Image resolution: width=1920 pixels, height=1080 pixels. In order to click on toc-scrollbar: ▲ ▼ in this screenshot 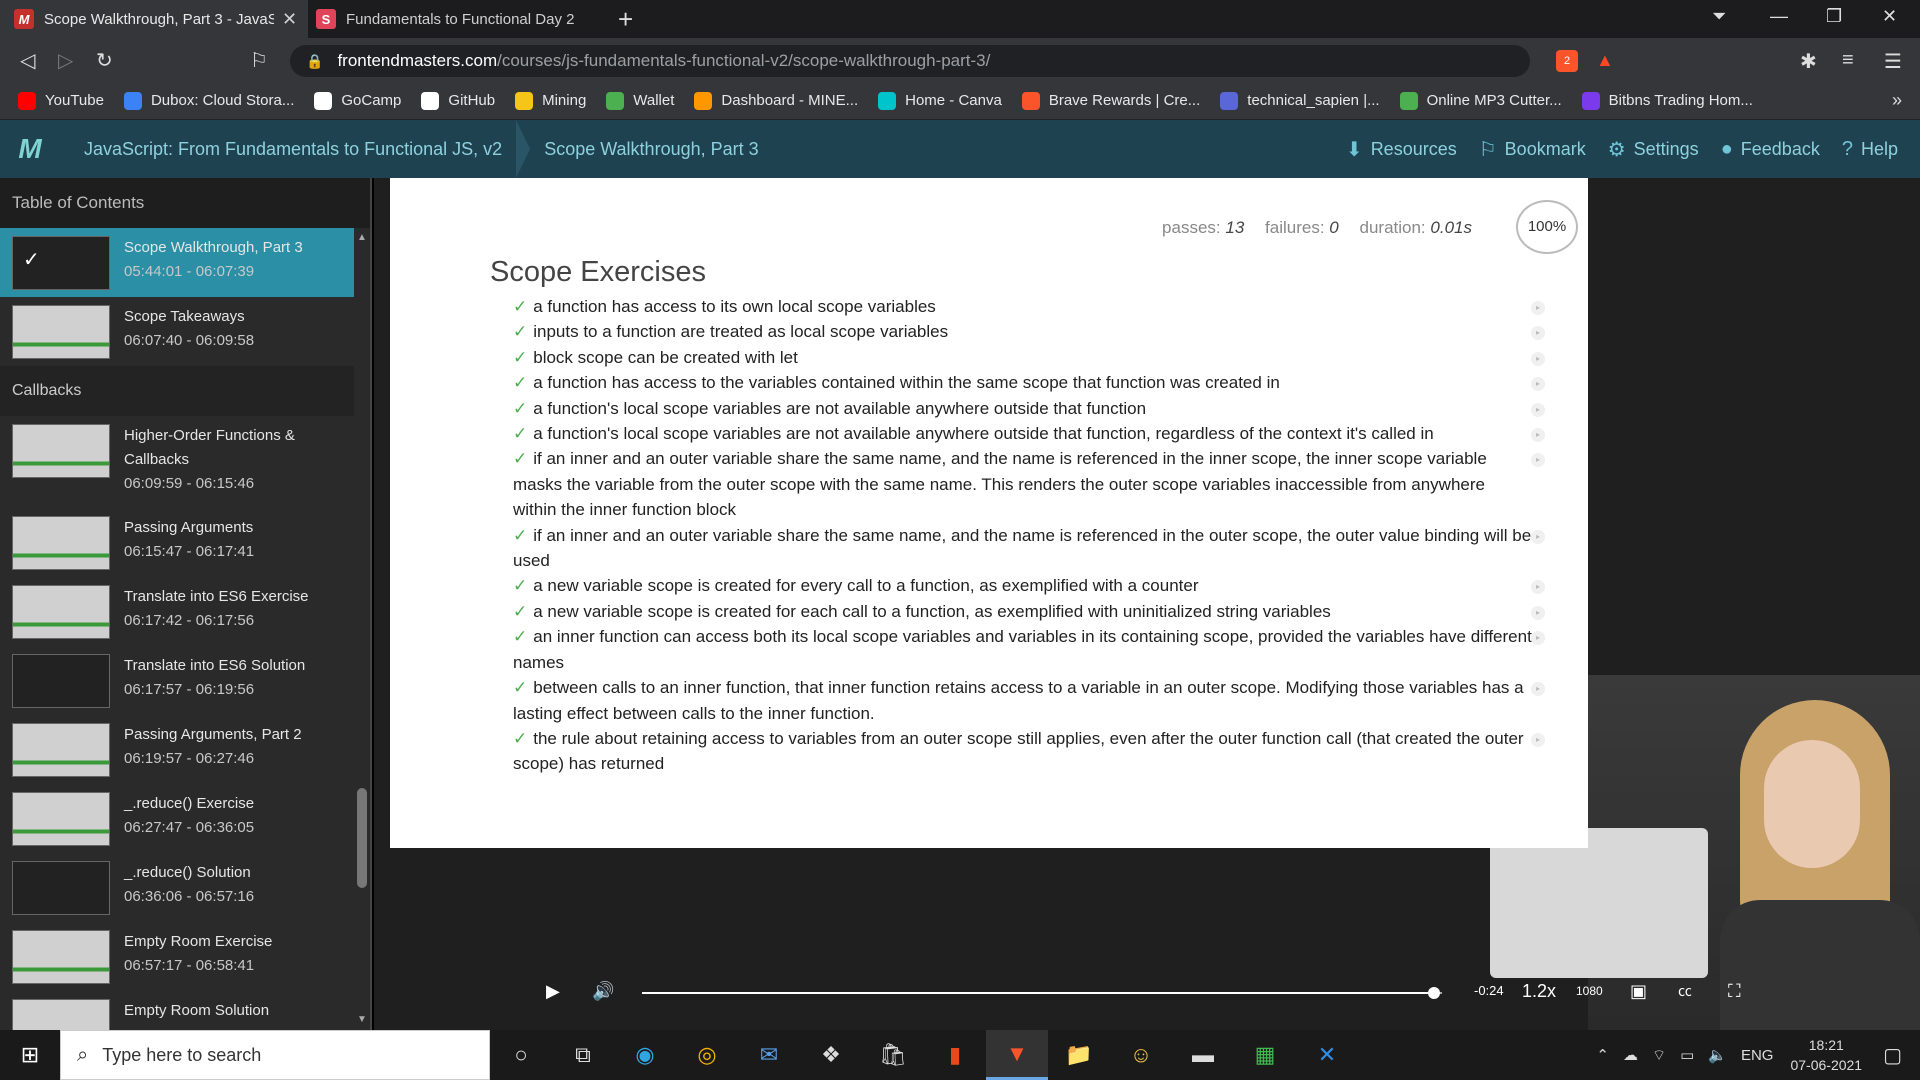, I will do `click(362, 629)`.